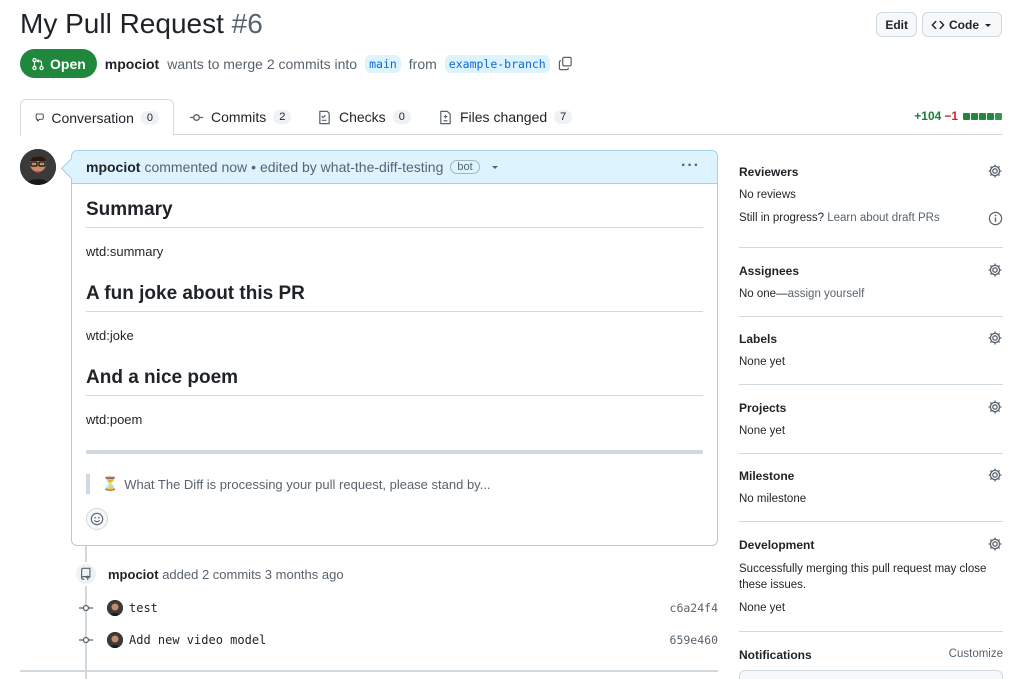  Describe the element at coordinates (776, 545) in the screenshot. I see `development-title: Development` at that location.